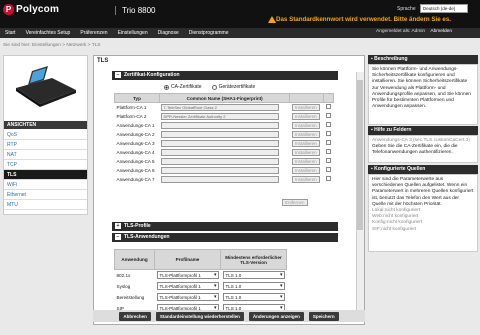 The image size is (480, 335). I want to click on cert-common-name-field: DPR-Nessler Zertifikate Authority 2, so click(220, 116).